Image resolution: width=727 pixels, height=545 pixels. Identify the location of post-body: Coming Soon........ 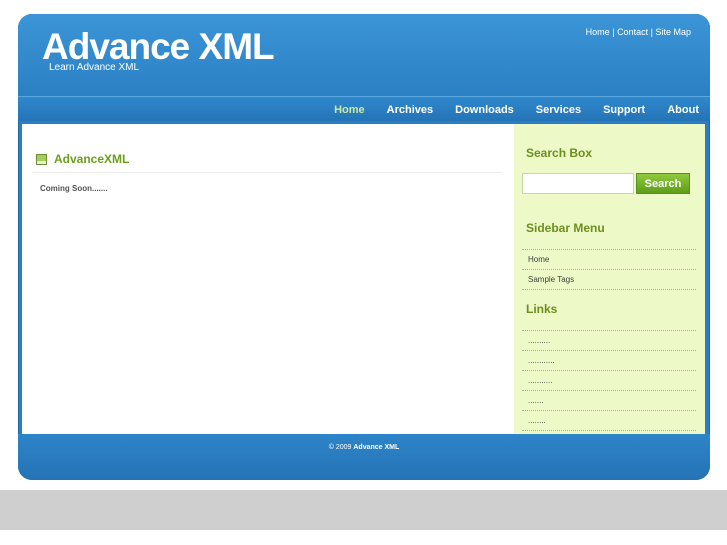
(74, 188).